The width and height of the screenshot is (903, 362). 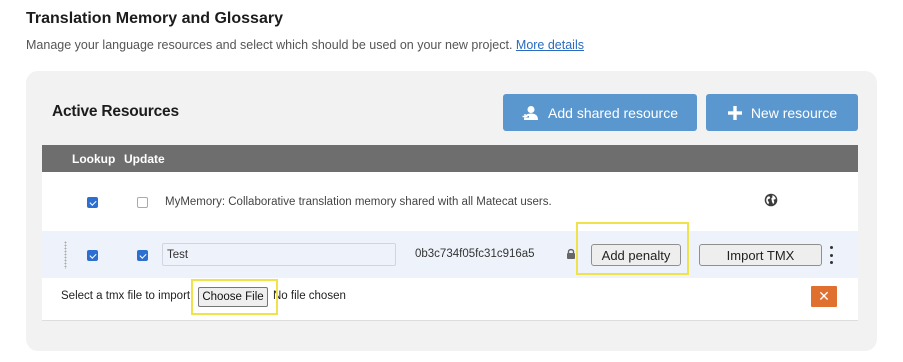 I want to click on add-shared-resource-button: Add shared resource, so click(x=600, y=112).